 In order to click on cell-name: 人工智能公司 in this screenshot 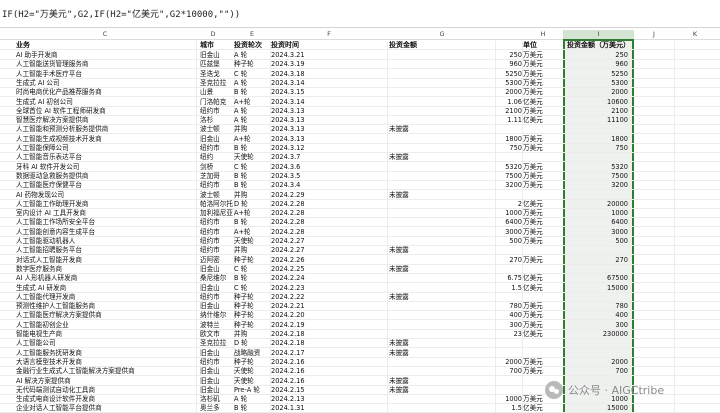, I will do `click(106, 343)`.